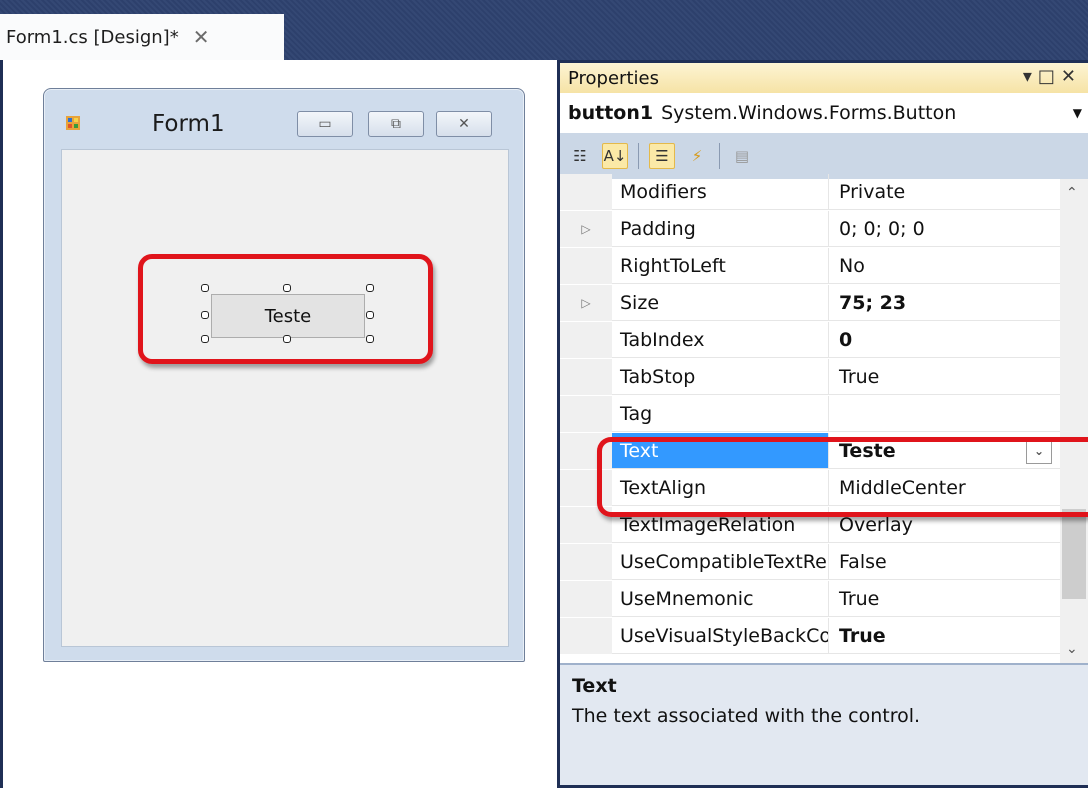  Describe the element at coordinates (720, 303) in the screenshot. I see `property-name: Size` at that location.